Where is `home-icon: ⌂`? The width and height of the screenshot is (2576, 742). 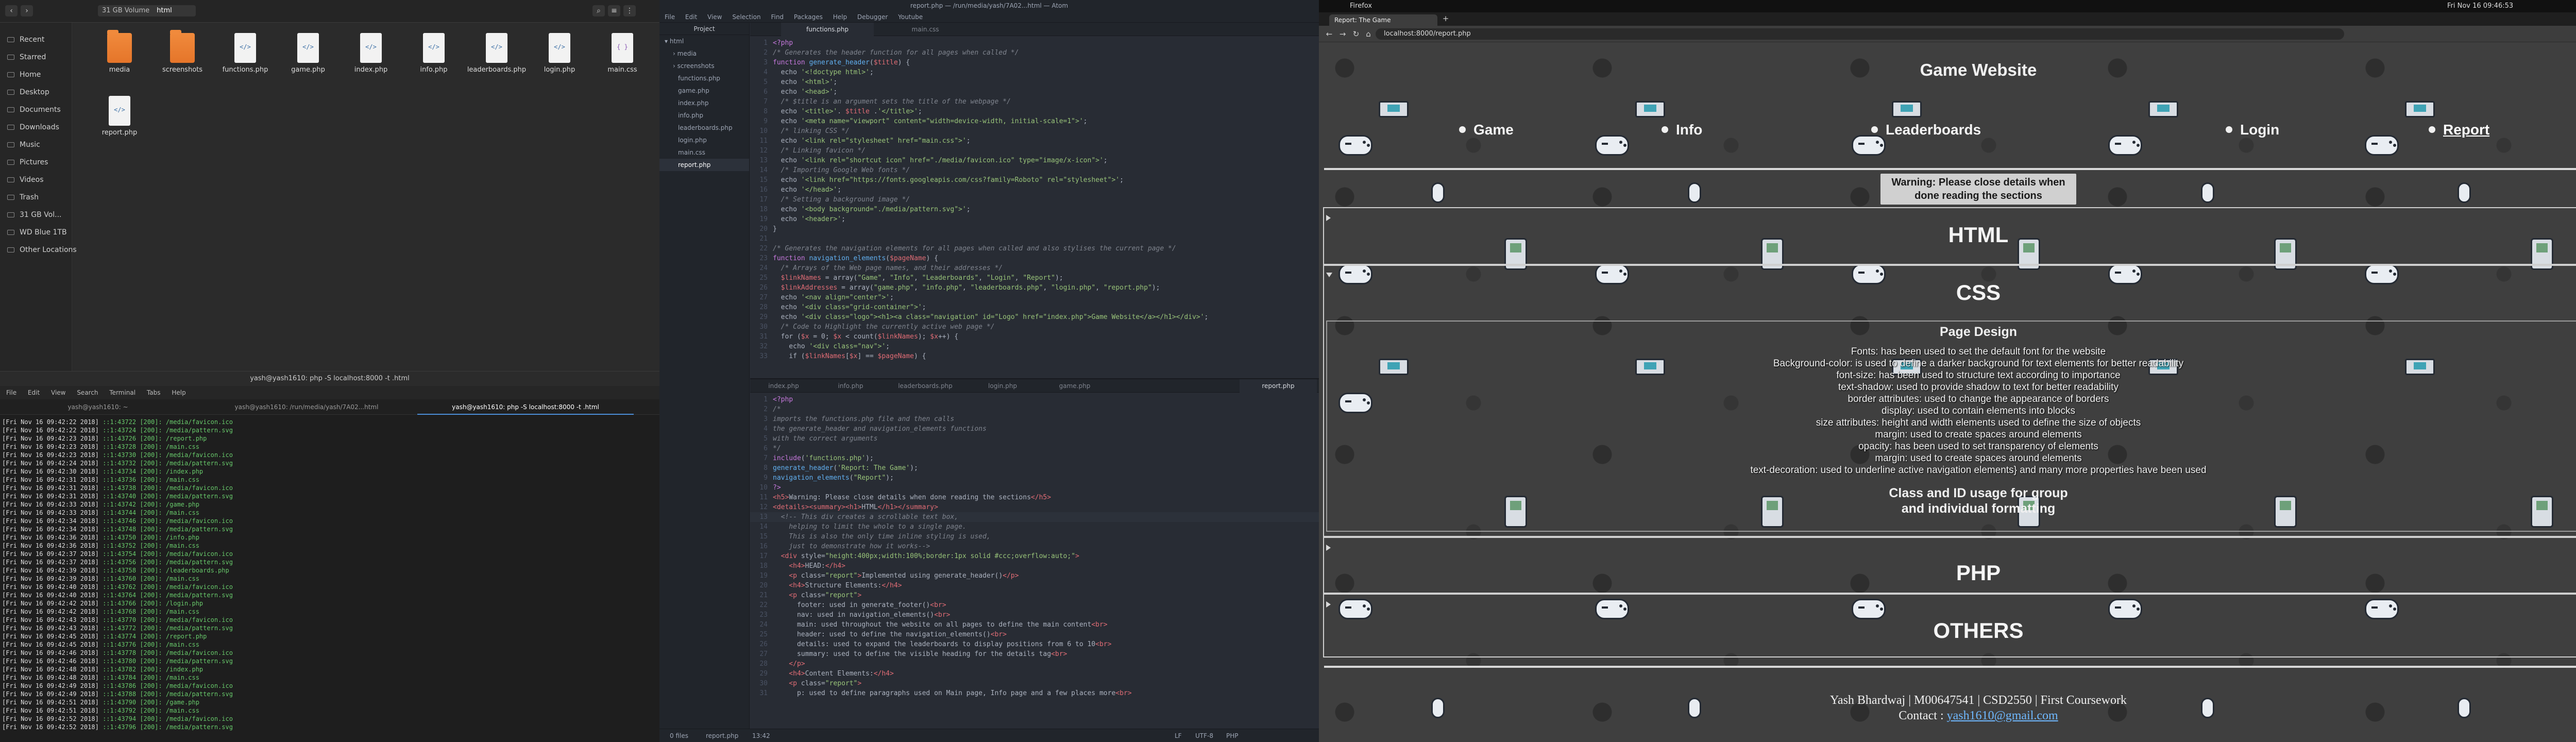 home-icon: ⌂ is located at coordinates (1368, 34).